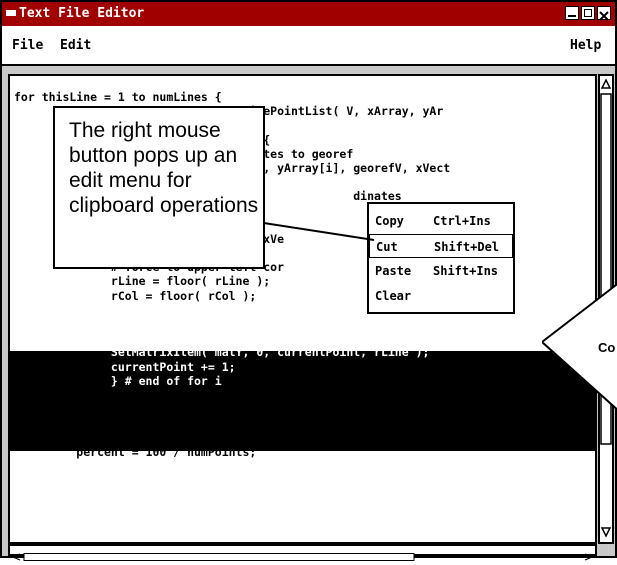  I want to click on callout2-text: Co, so click(606, 347).